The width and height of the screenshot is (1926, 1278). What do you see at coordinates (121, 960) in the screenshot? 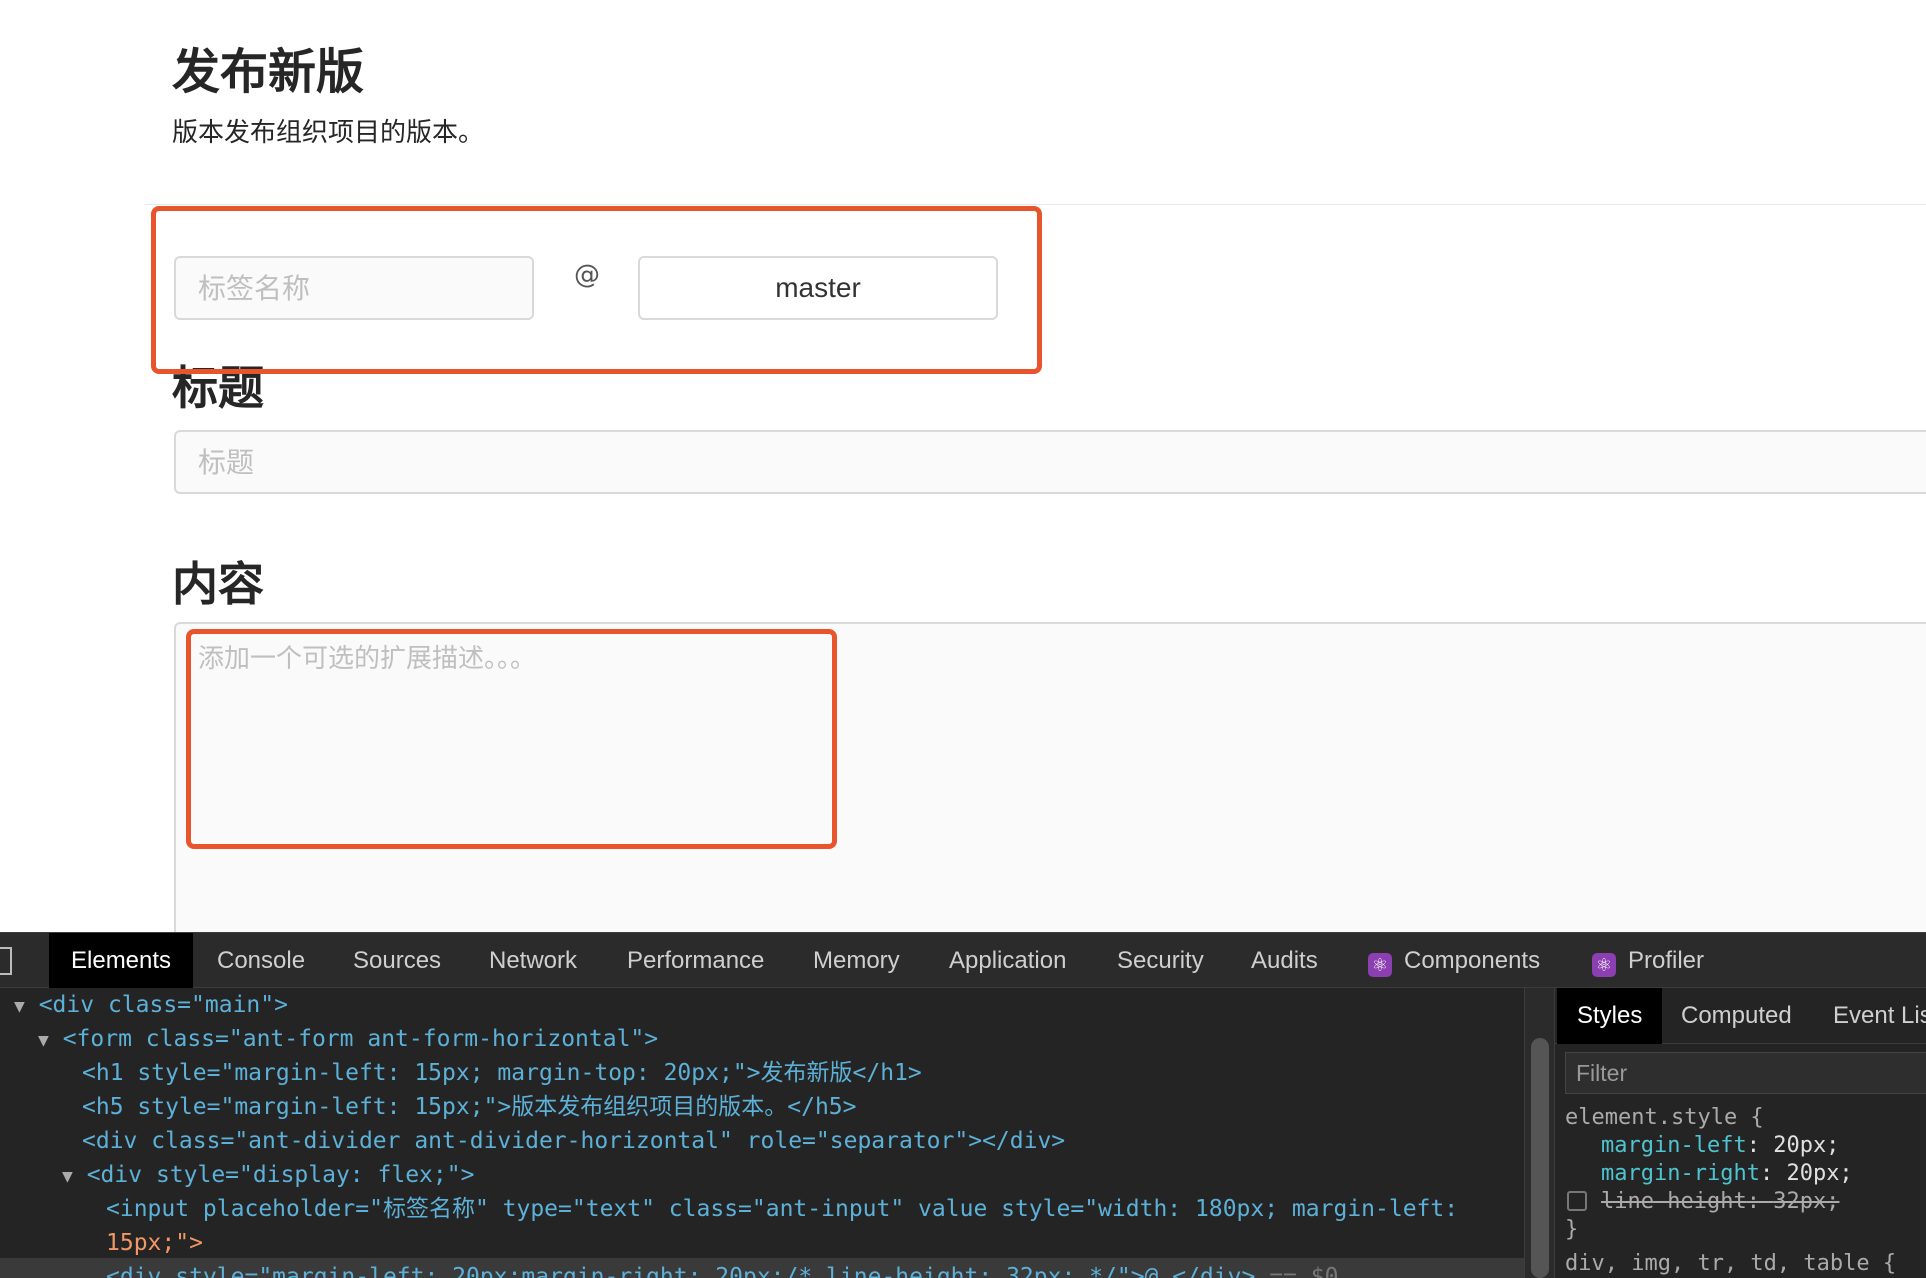
I see `tab-elements: Elements` at bounding box center [121, 960].